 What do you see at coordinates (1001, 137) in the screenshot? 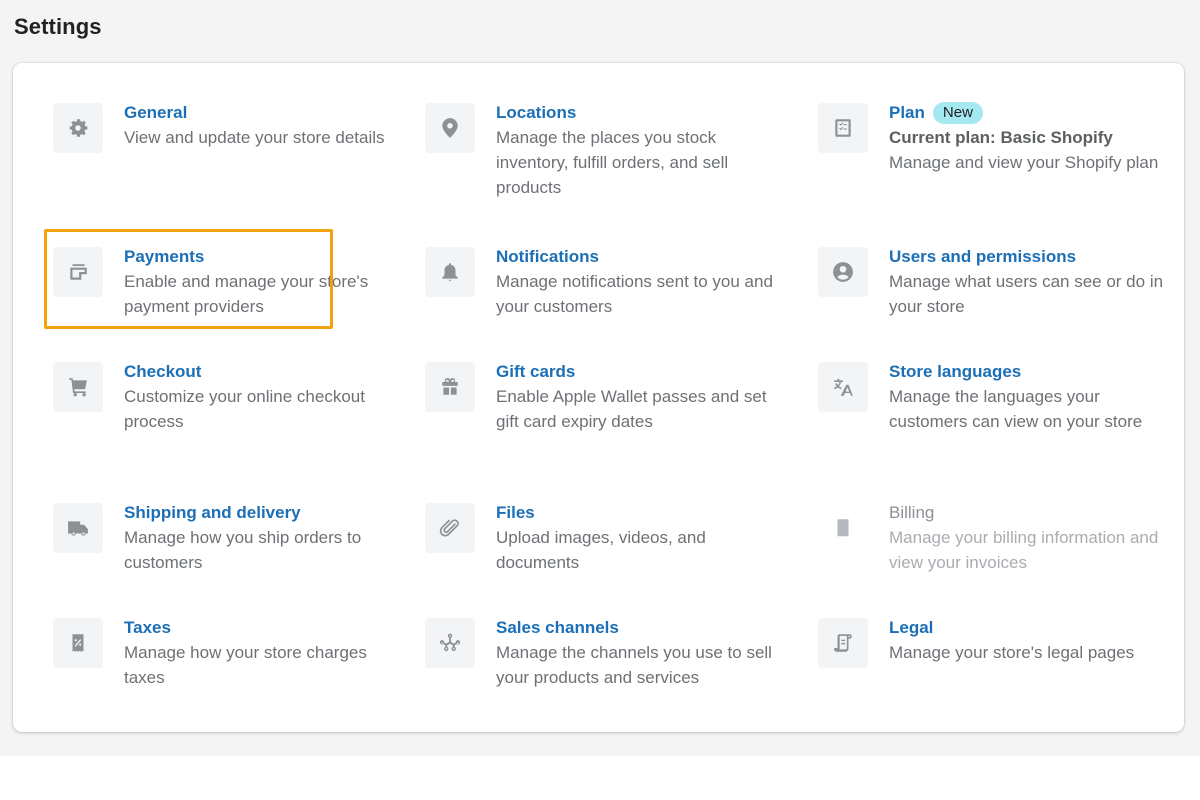
I see `current-plan-label: Current plan: Basic Shopify` at bounding box center [1001, 137].